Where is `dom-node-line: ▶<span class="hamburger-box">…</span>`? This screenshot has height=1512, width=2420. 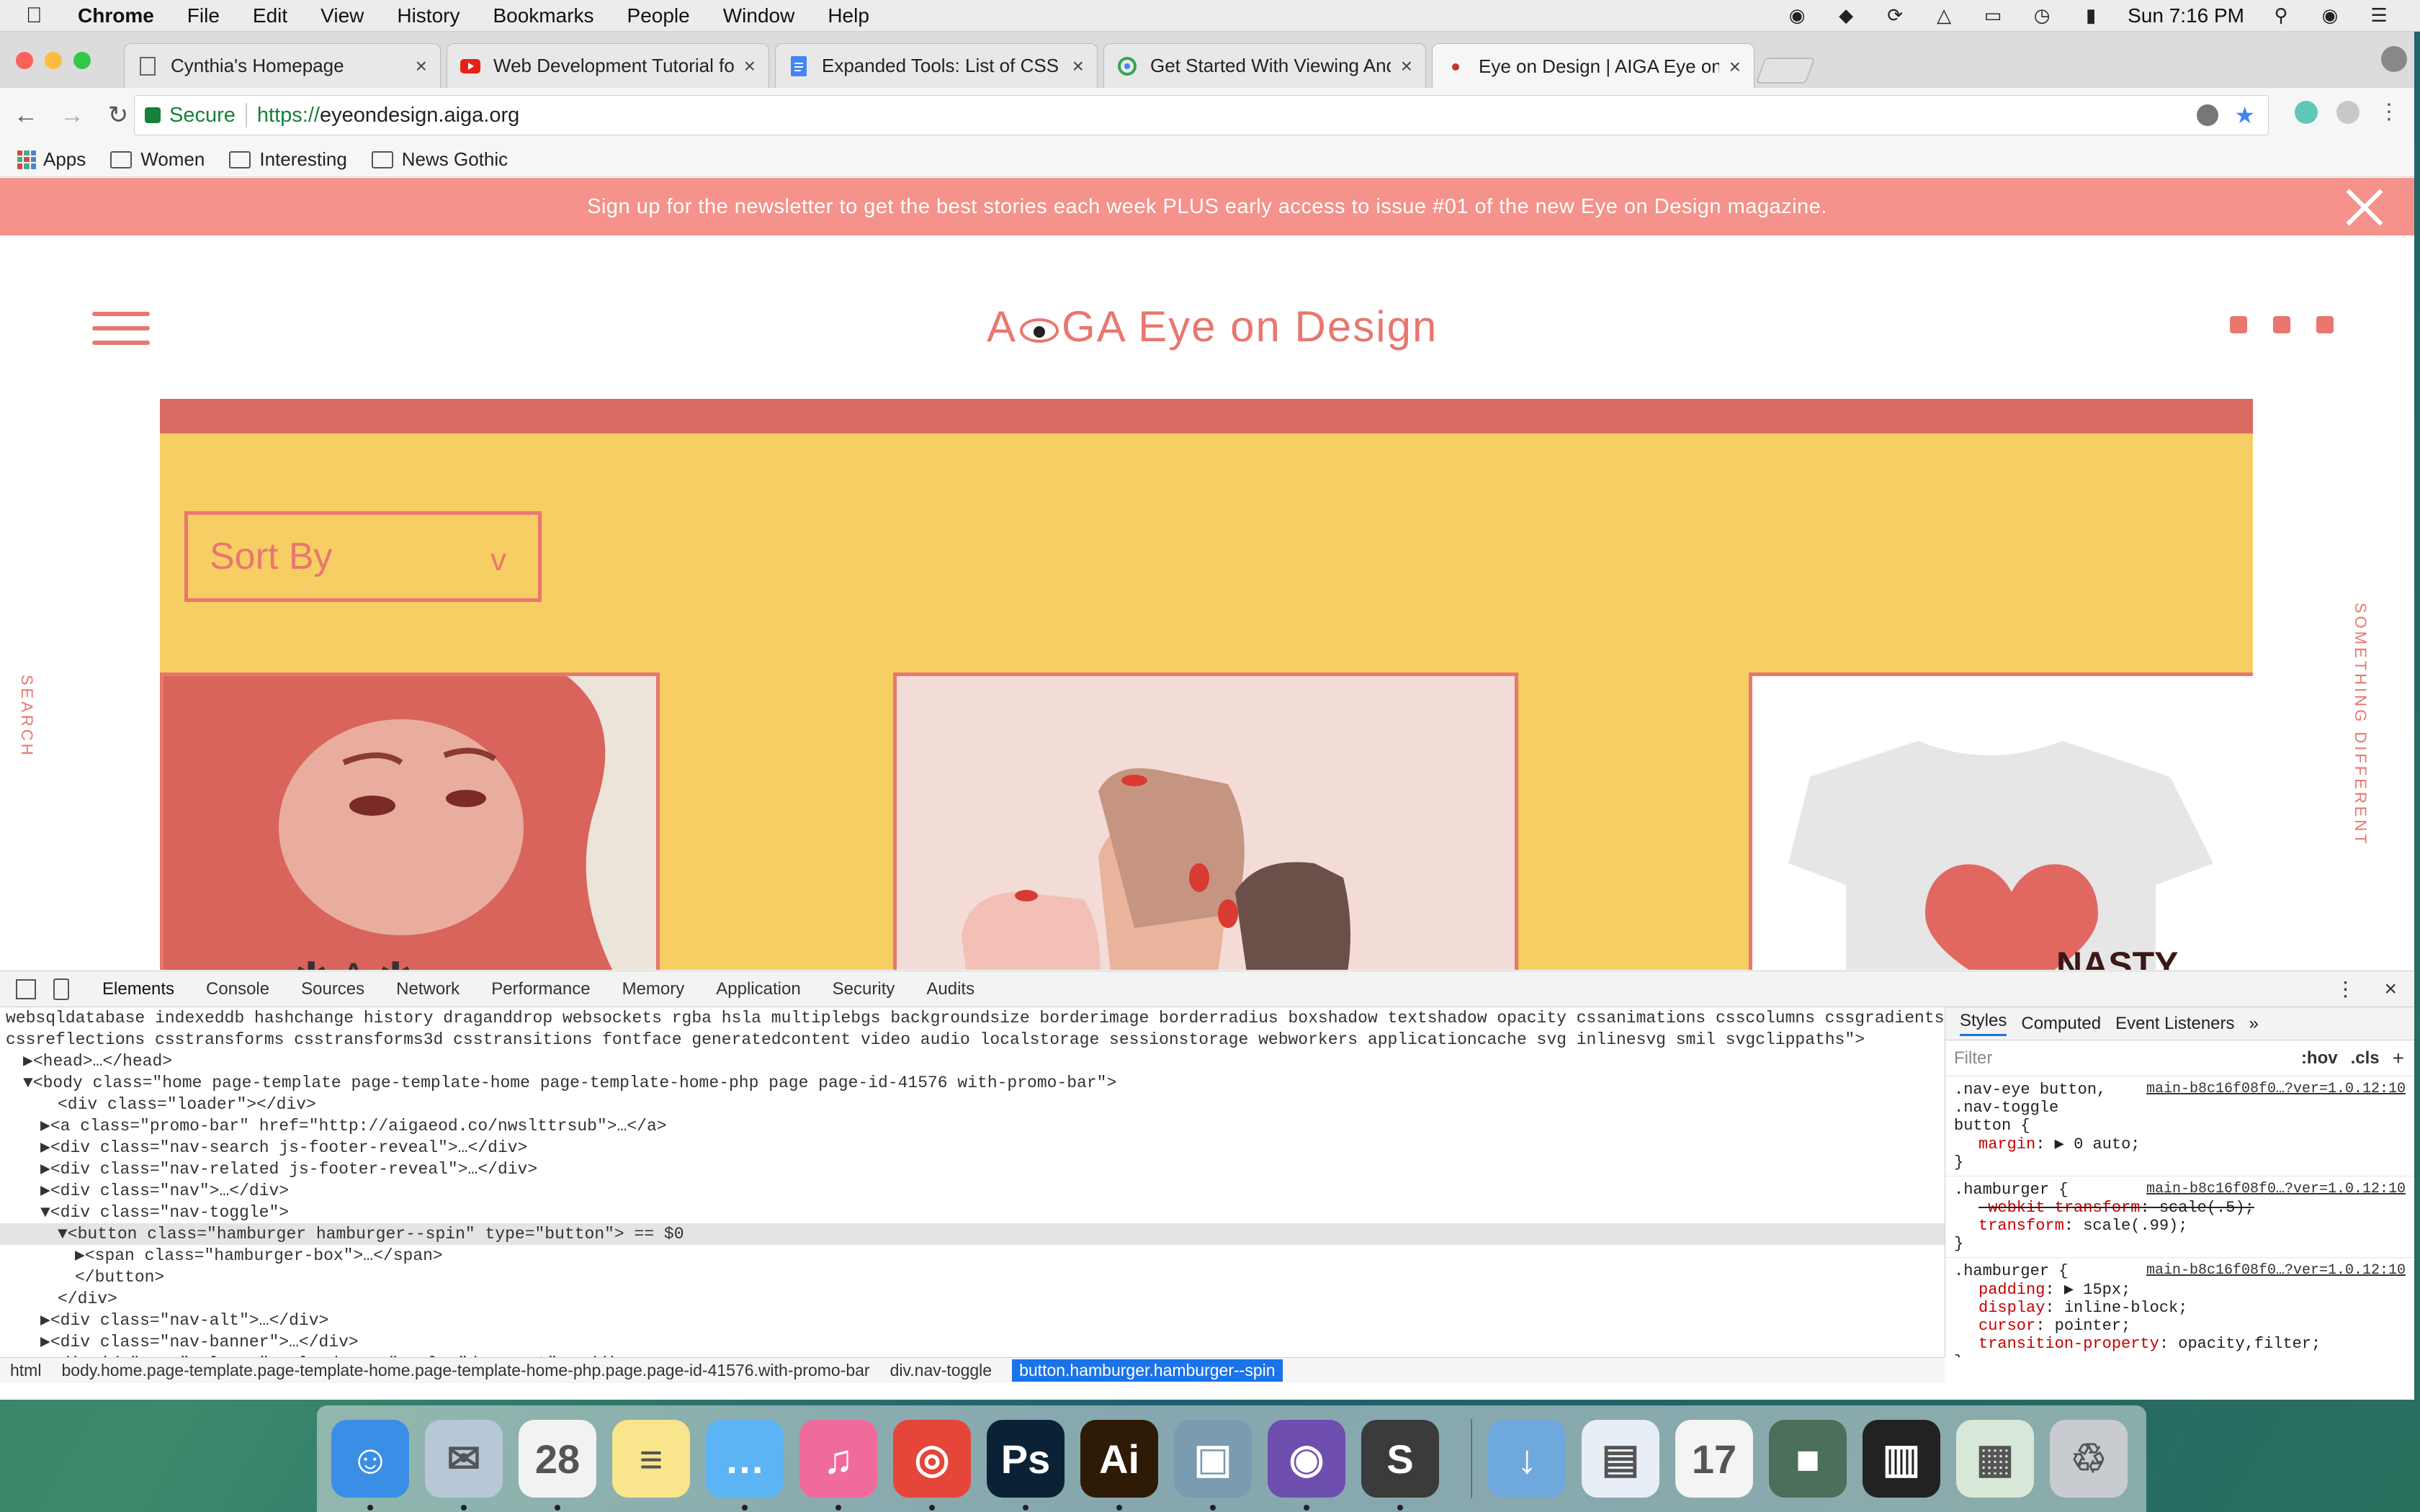 dom-node-line: ▶<span class="hamburger-box">…</span> is located at coordinates (972, 1255).